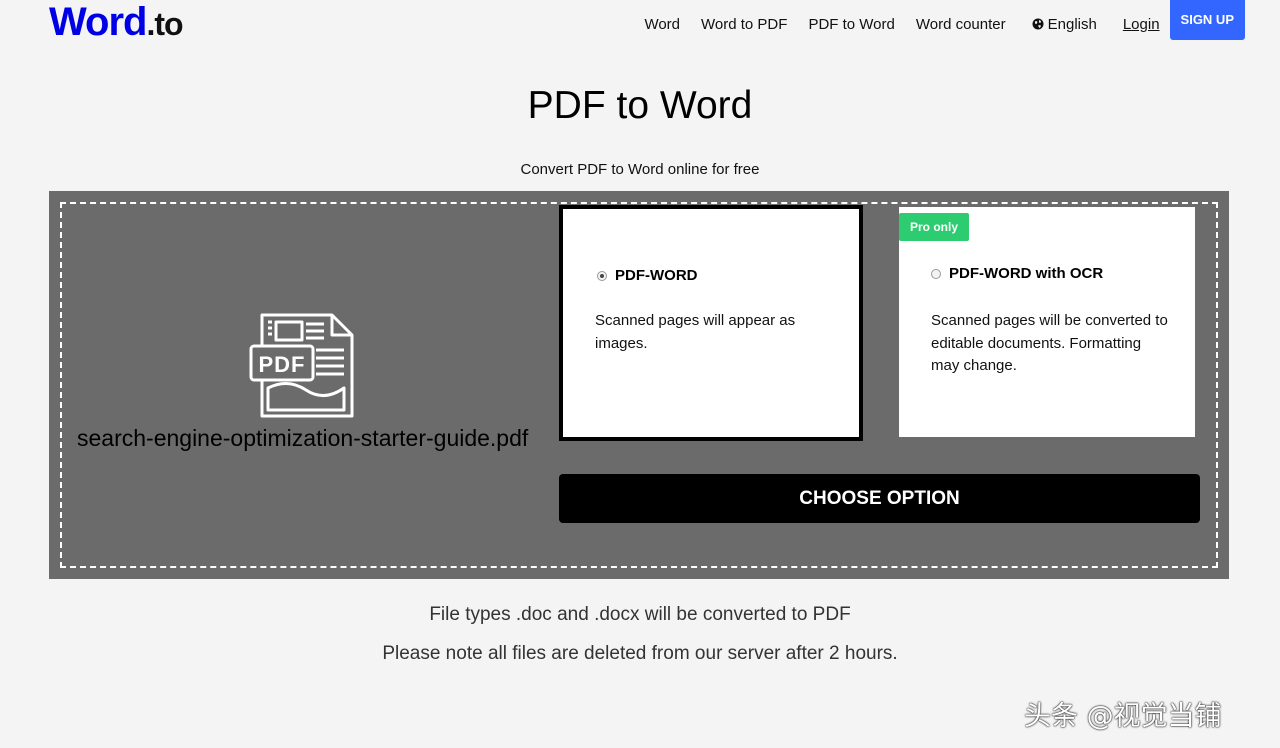 The width and height of the screenshot is (1280, 748). I want to click on pdf-document-icon: PDF, so click(301, 365).